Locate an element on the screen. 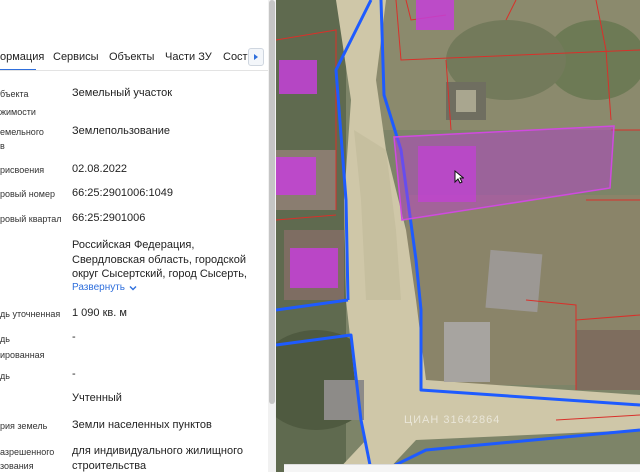 The height and width of the screenshot is (472, 640). address-line: Свердловская область, городской is located at coordinates (159, 259).